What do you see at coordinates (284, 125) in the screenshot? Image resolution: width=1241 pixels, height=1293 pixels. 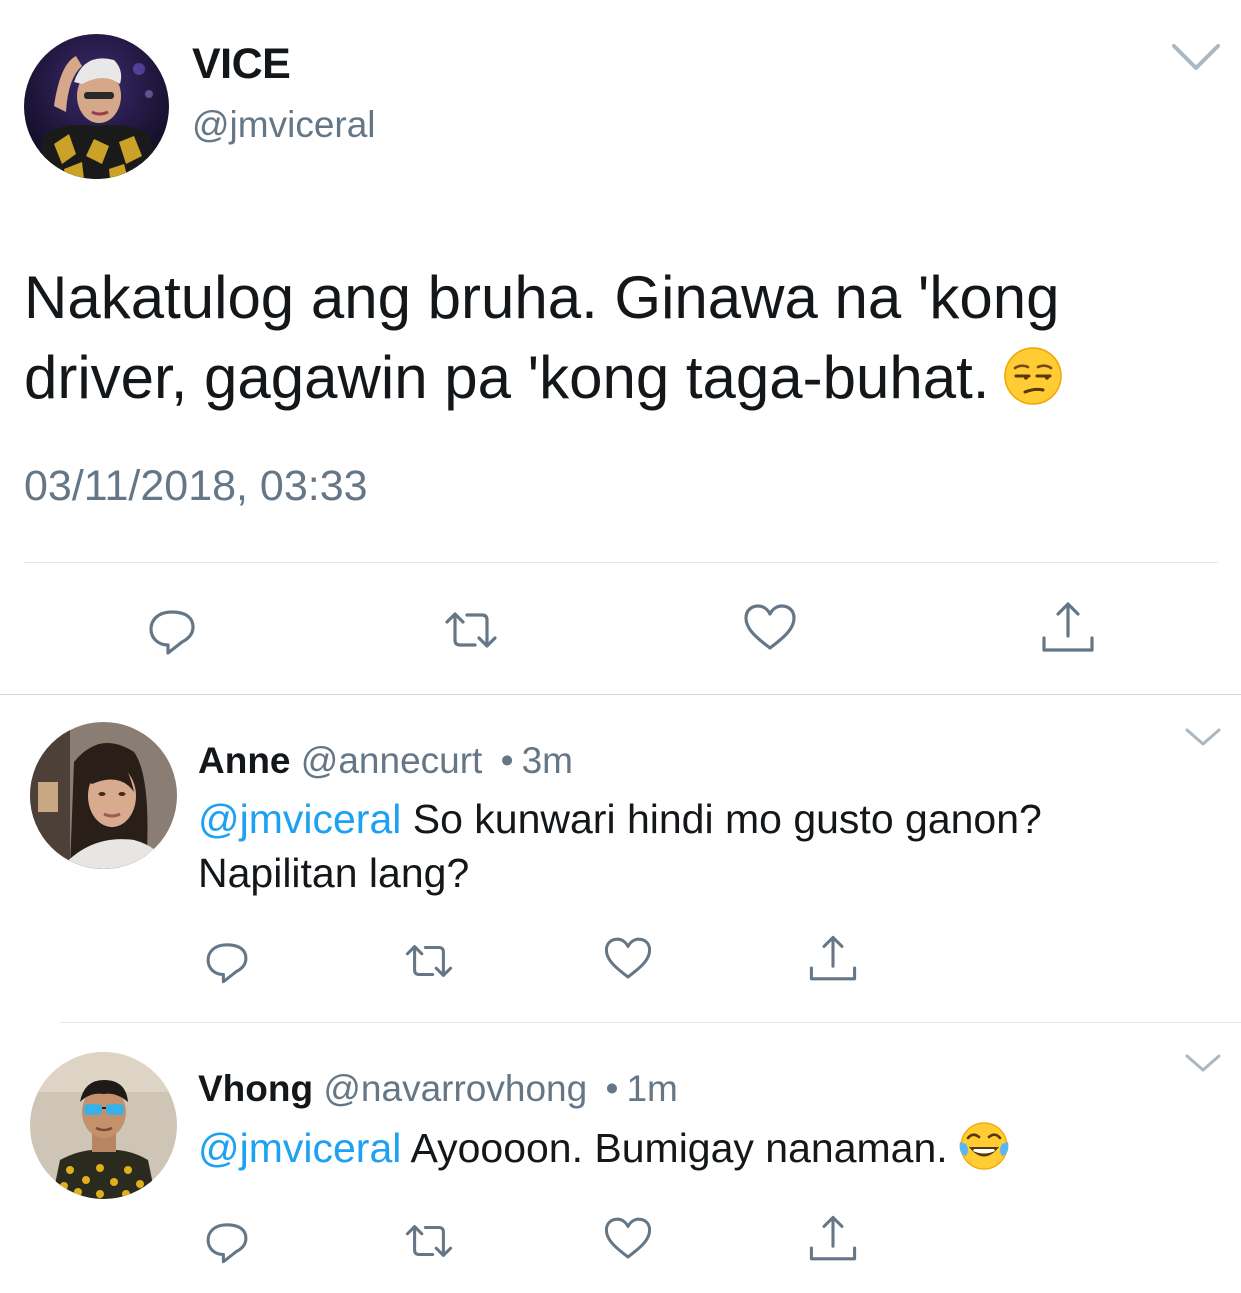 I see `author-handle: @jmviceral` at bounding box center [284, 125].